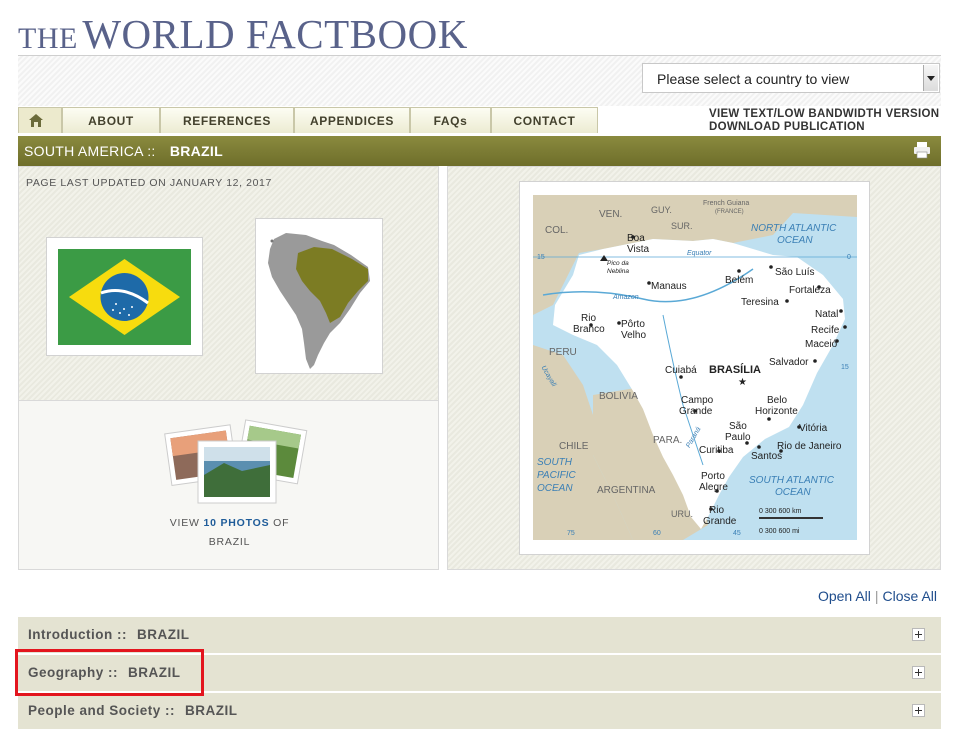 This screenshot has height=733, width=954. Describe the element at coordinates (479, 634) in the screenshot. I see `section-introduction: Introduction :: BRAZIL` at that location.